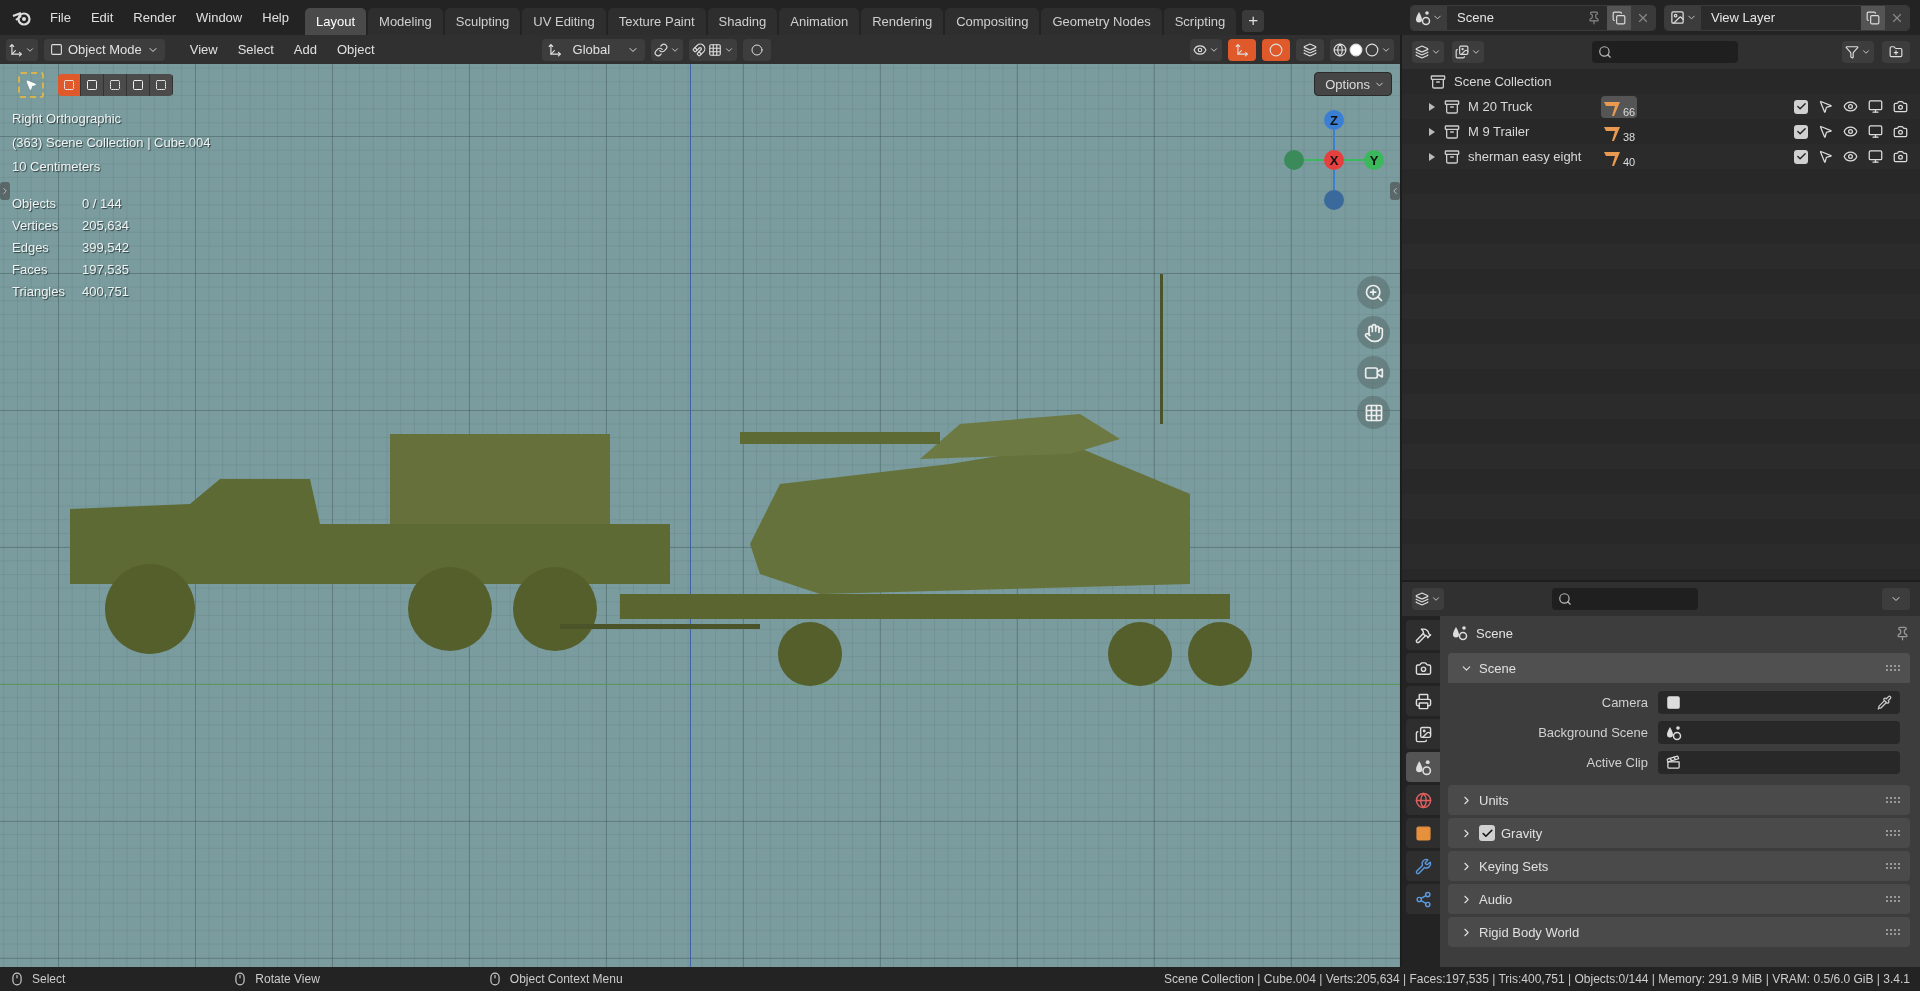 This screenshot has width=1920, height=991. Describe the element at coordinates (1679, 866) in the screenshot. I see `panel-header: Keying Sets` at that location.